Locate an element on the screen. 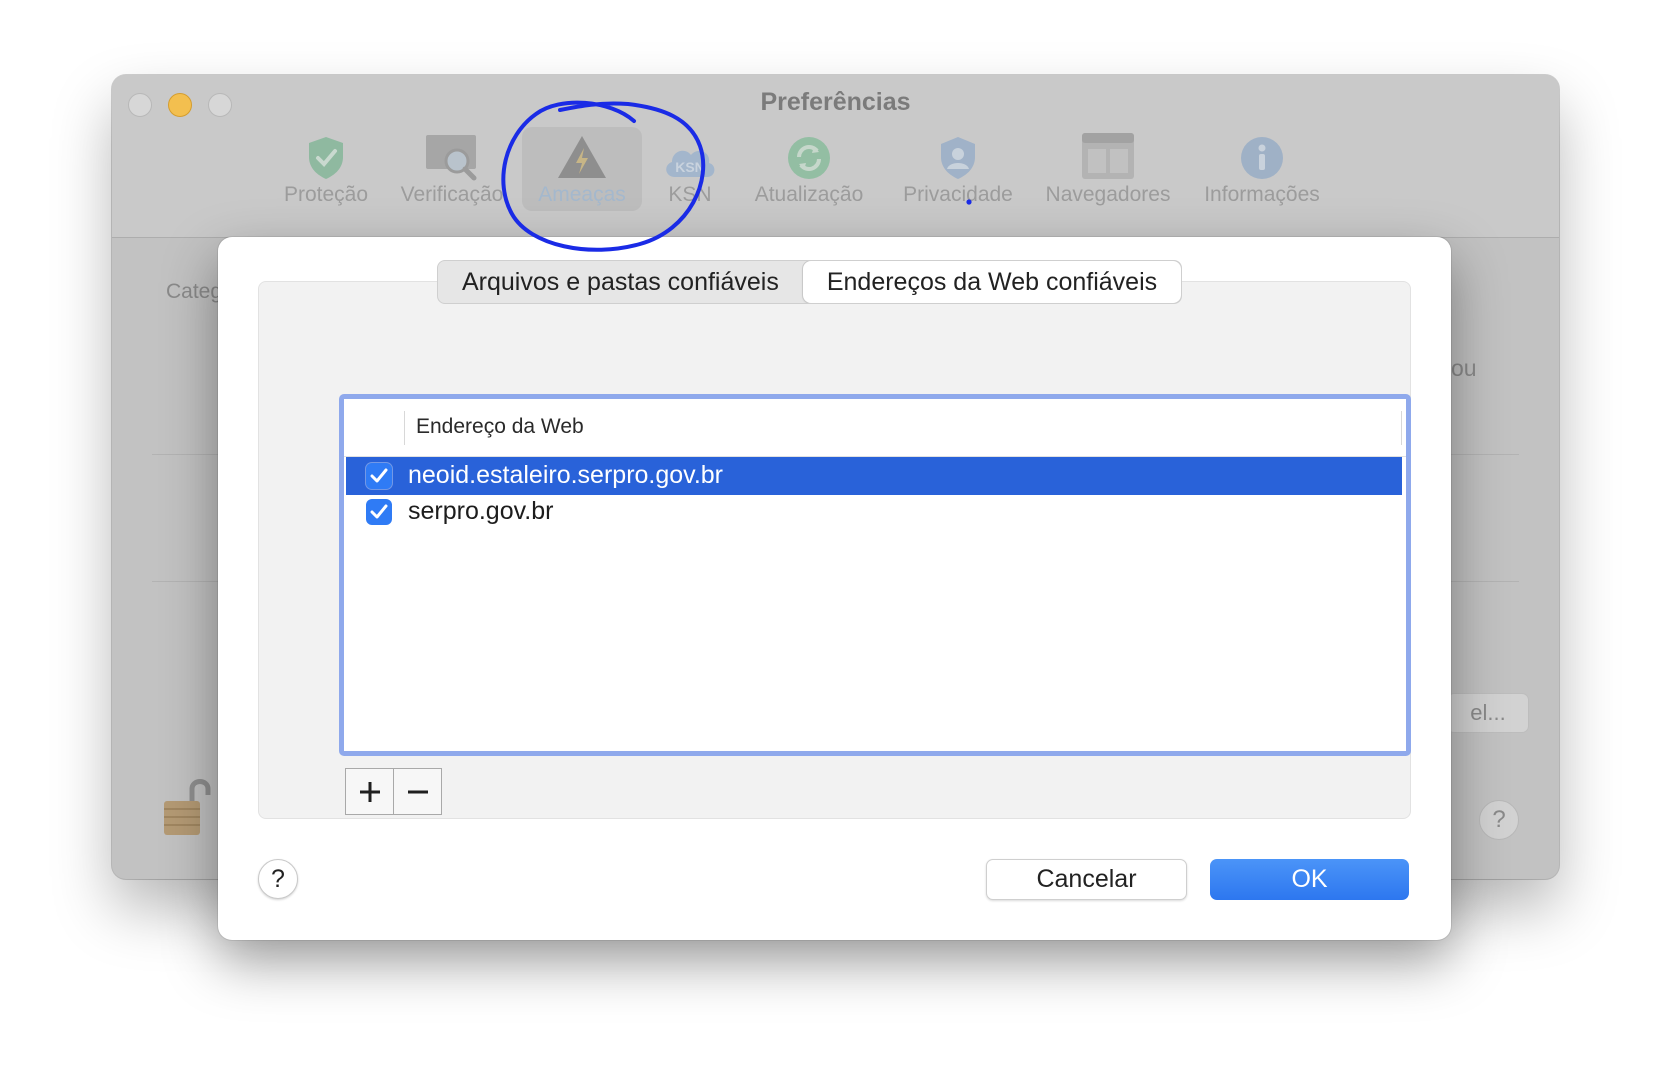 The width and height of the screenshot is (1664, 1086). list-row-serpro: serpro.gov.br is located at coordinates (874, 512).